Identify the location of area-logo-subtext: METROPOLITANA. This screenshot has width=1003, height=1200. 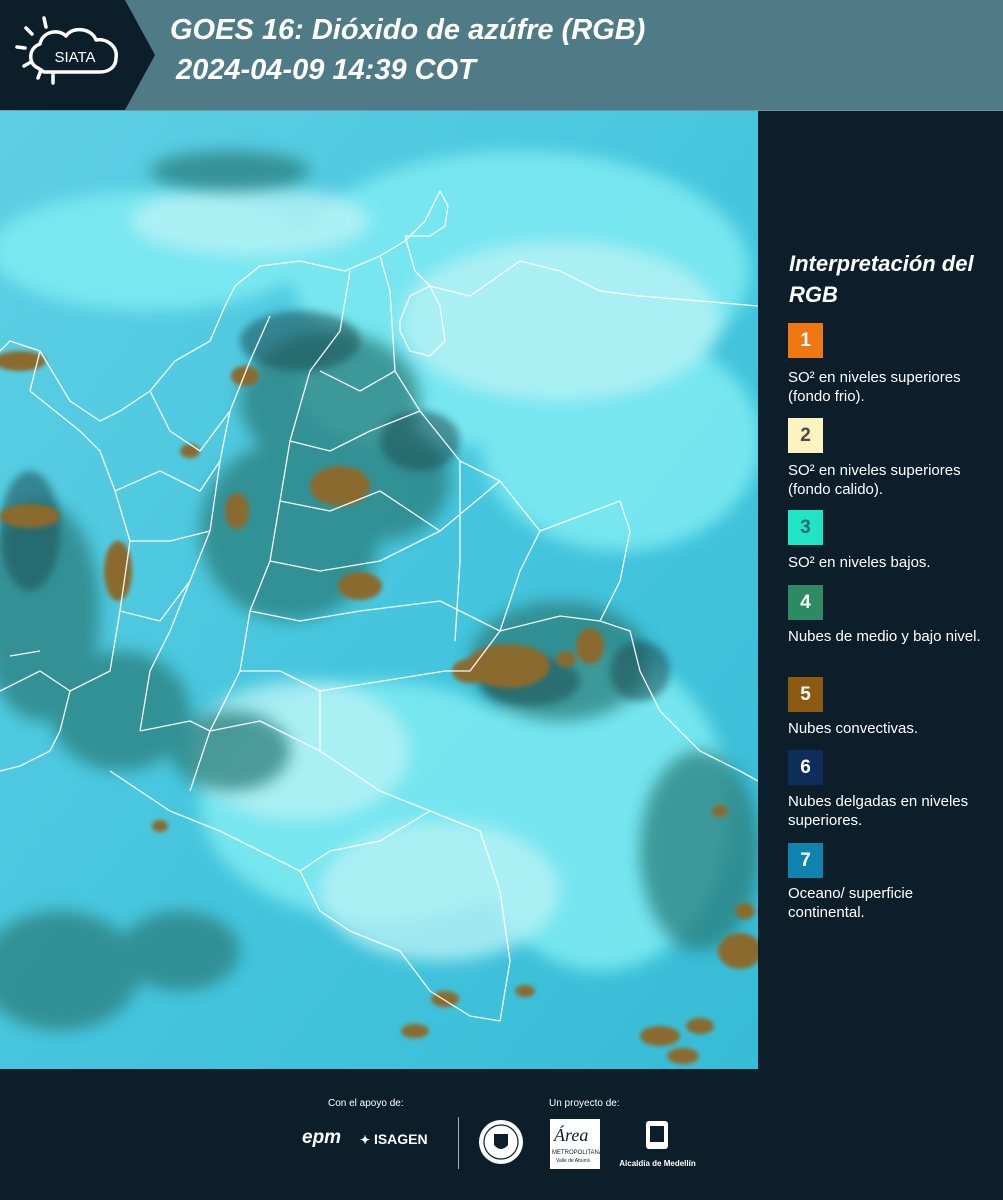
(577, 1153).